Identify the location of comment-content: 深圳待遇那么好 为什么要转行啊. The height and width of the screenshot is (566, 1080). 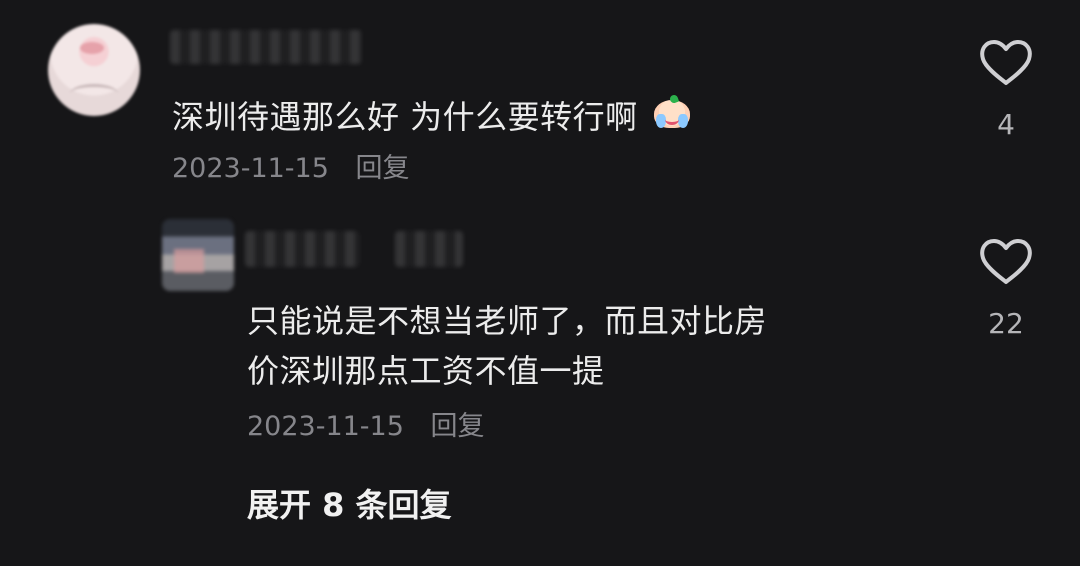
(405, 117).